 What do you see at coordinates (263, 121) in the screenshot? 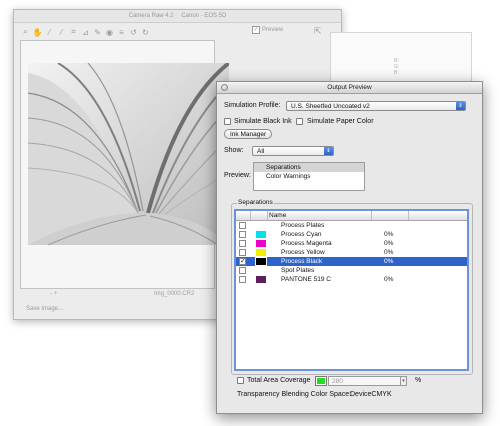
I see `simulate-black-ink-label: Simulate Black Ink` at bounding box center [263, 121].